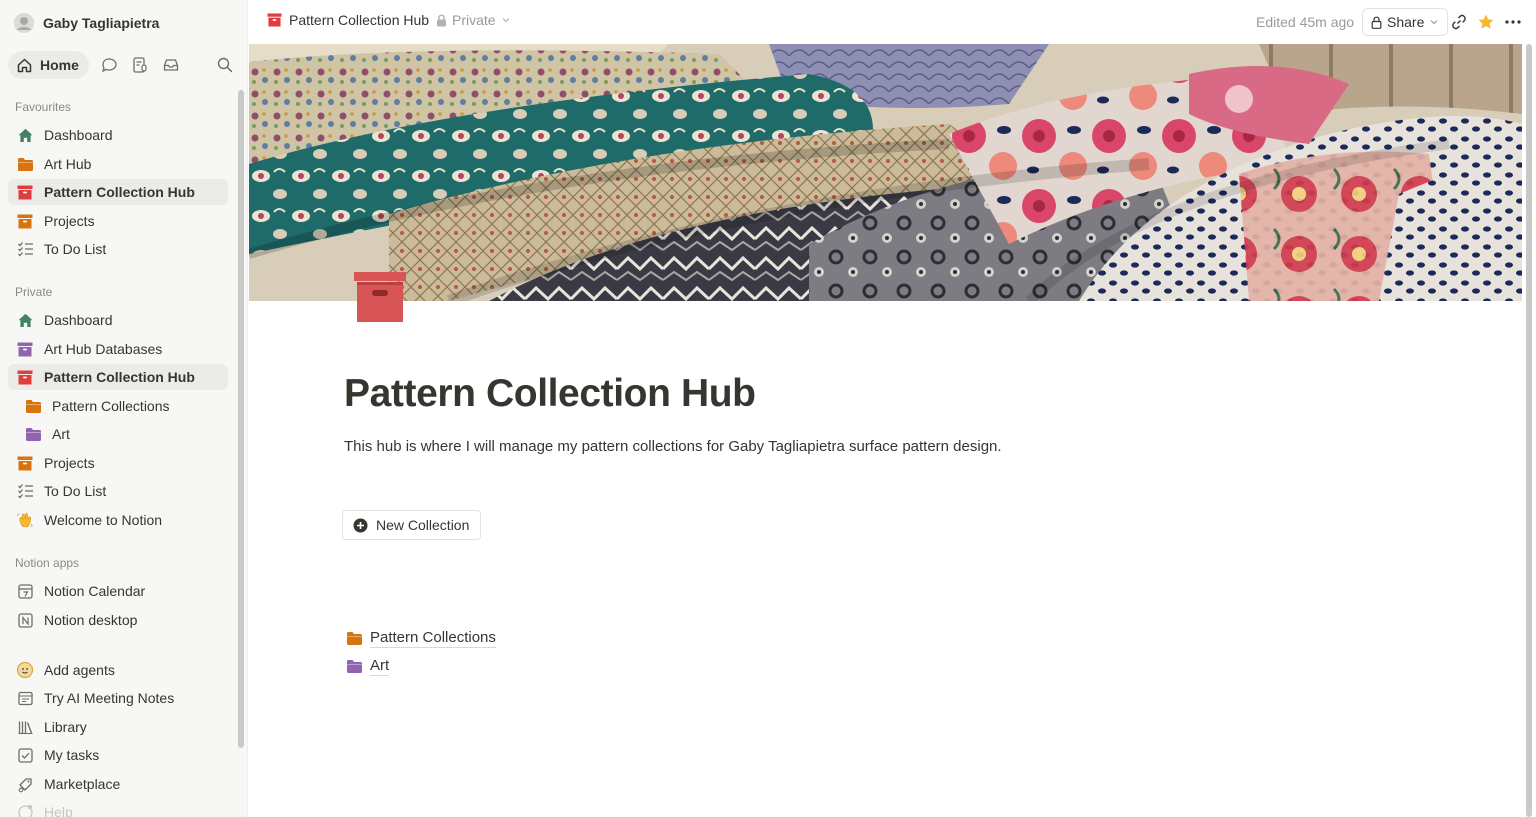  I want to click on chat-icon, so click(109, 65).